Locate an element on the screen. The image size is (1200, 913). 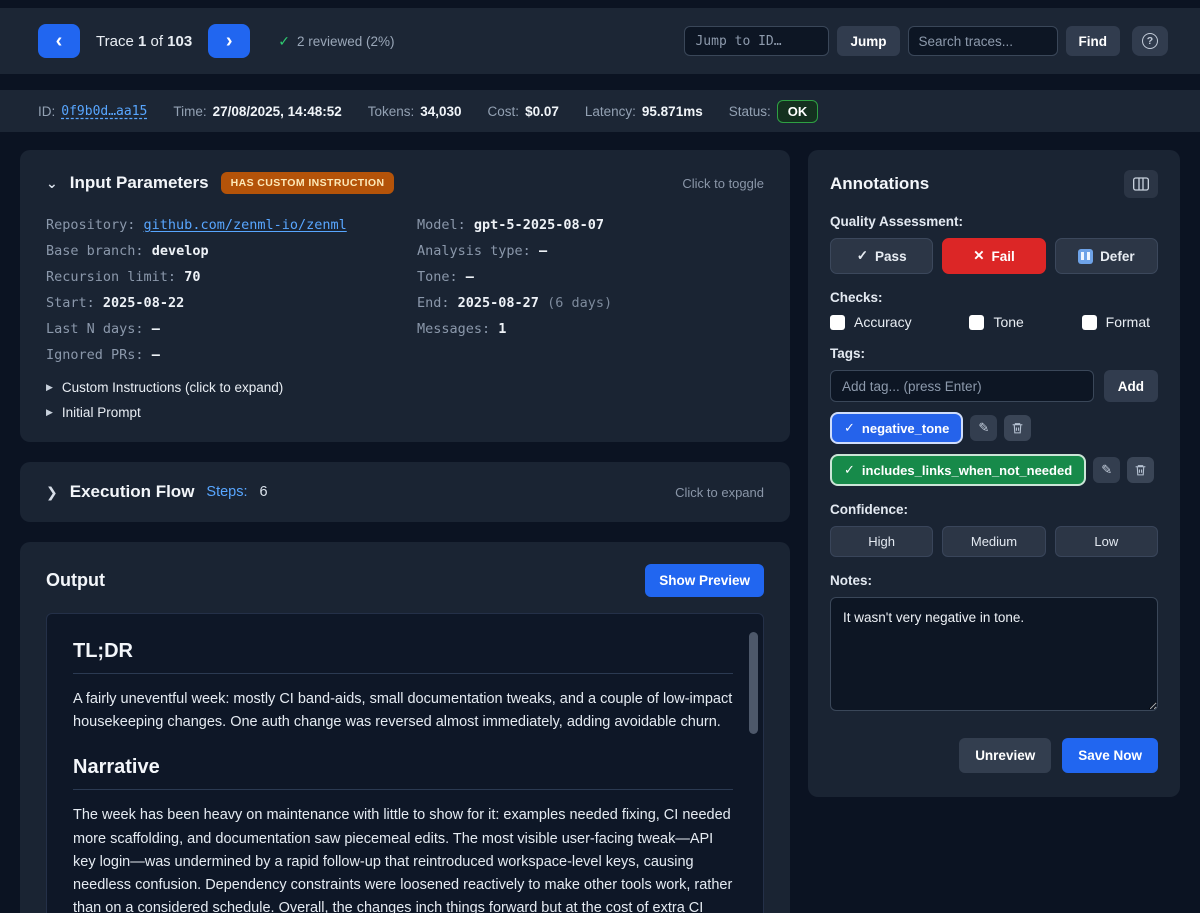
help-button: ? is located at coordinates (1150, 41).